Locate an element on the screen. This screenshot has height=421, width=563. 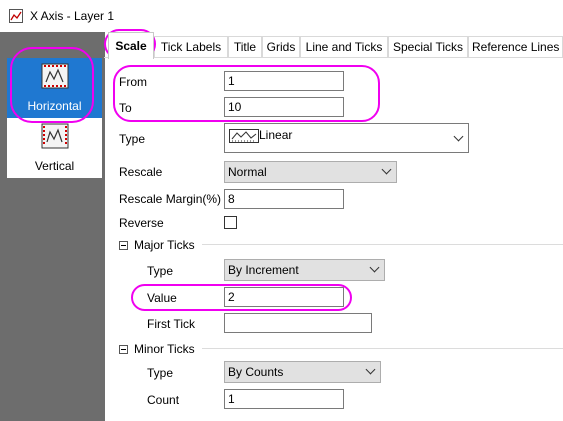
minor-ticks-divider is located at coordinates (382, 348).